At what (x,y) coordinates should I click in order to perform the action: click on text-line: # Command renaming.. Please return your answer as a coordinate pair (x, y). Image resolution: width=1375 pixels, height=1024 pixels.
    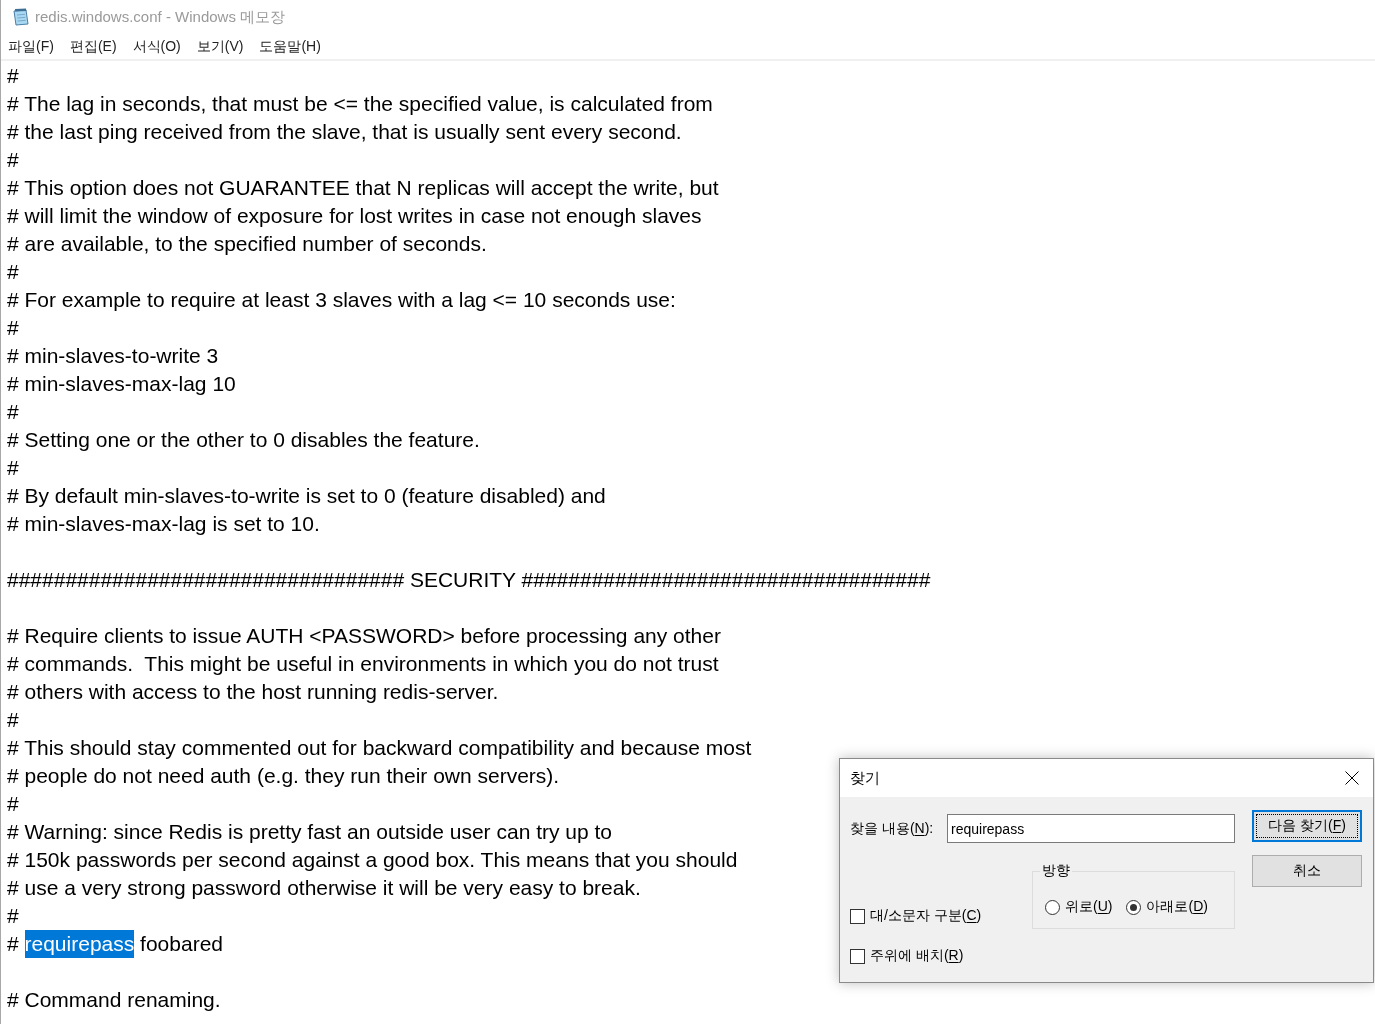
    Looking at the image, I should click on (114, 1000).